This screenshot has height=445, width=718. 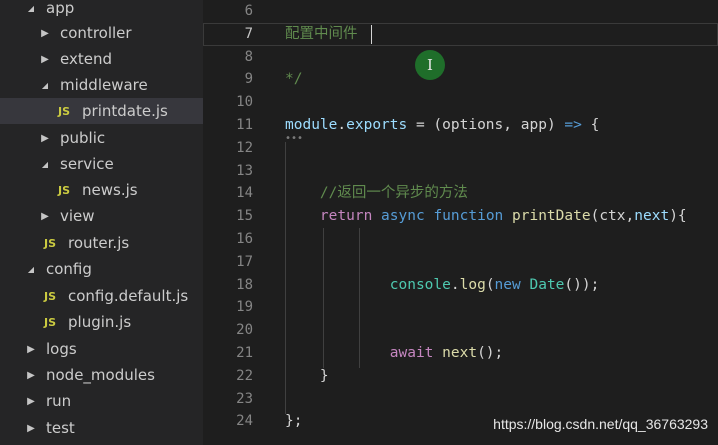 What do you see at coordinates (460, 399) in the screenshot?
I see `code-line: 23` at bounding box center [460, 399].